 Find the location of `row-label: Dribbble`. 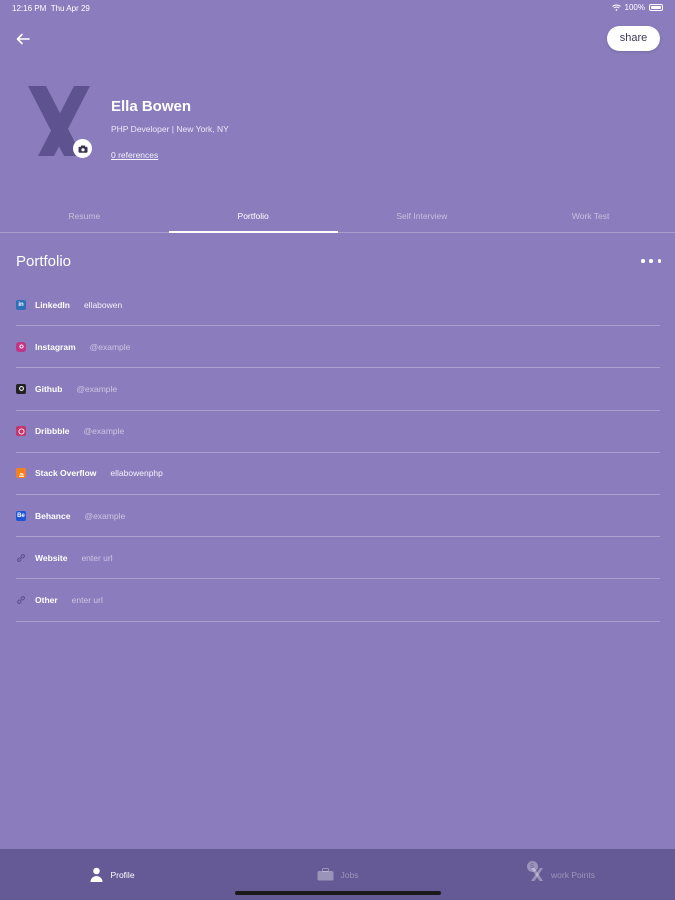

row-label: Dribbble is located at coordinates (52, 431).